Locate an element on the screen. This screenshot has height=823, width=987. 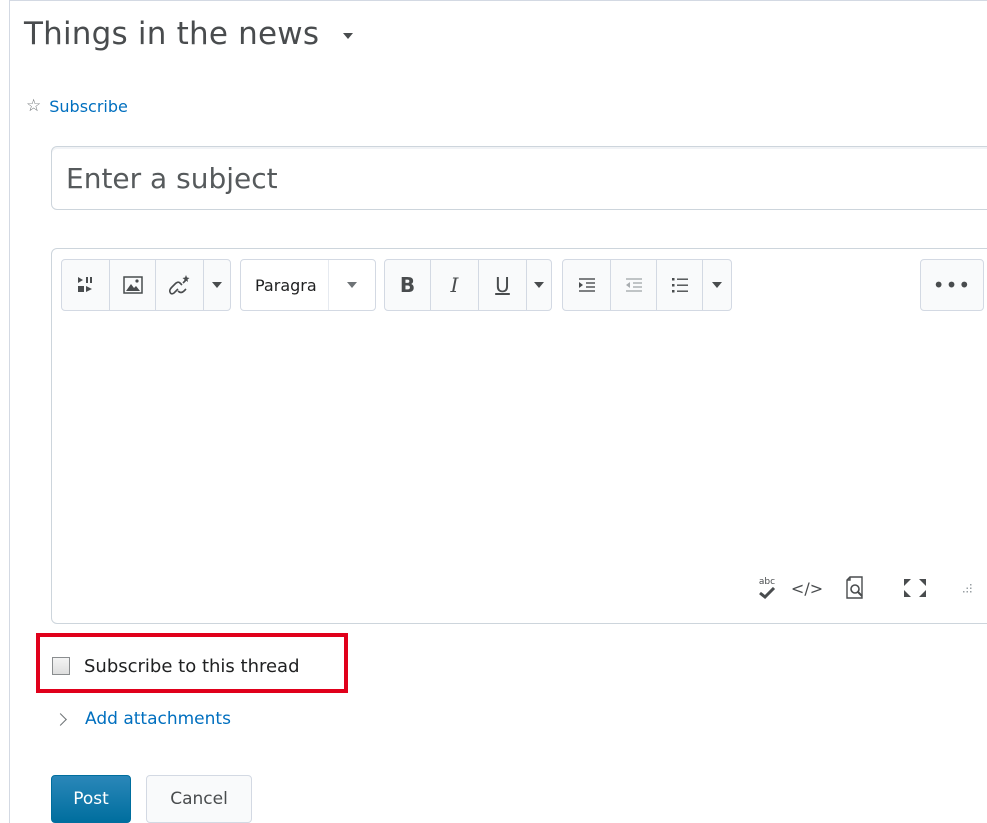
subject-input is located at coordinates (525, 178).